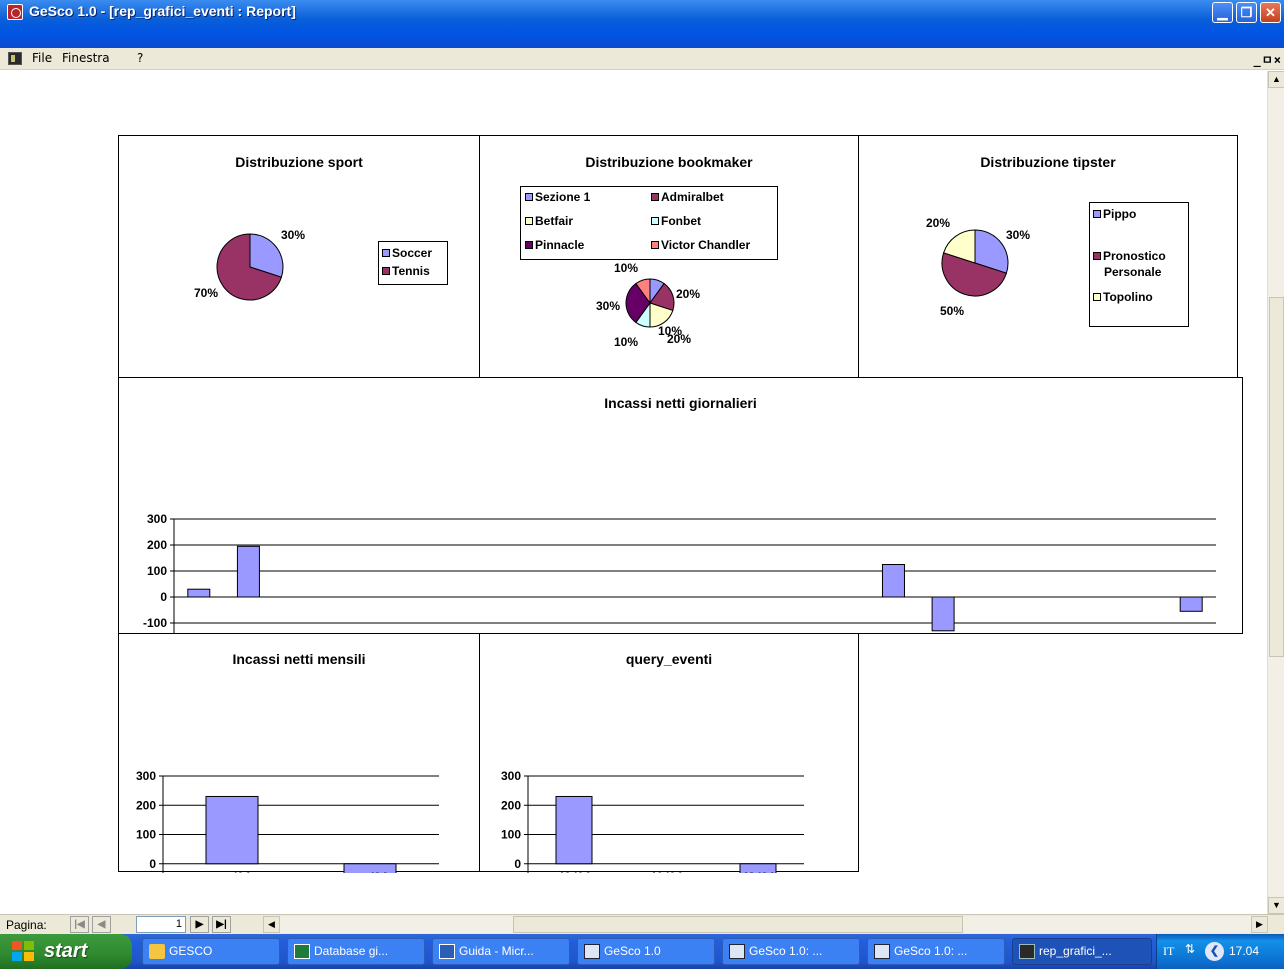 The image size is (1284, 969). Describe the element at coordinates (1270, 12) in the screenshot. I see `close-button: ✕` at that location.